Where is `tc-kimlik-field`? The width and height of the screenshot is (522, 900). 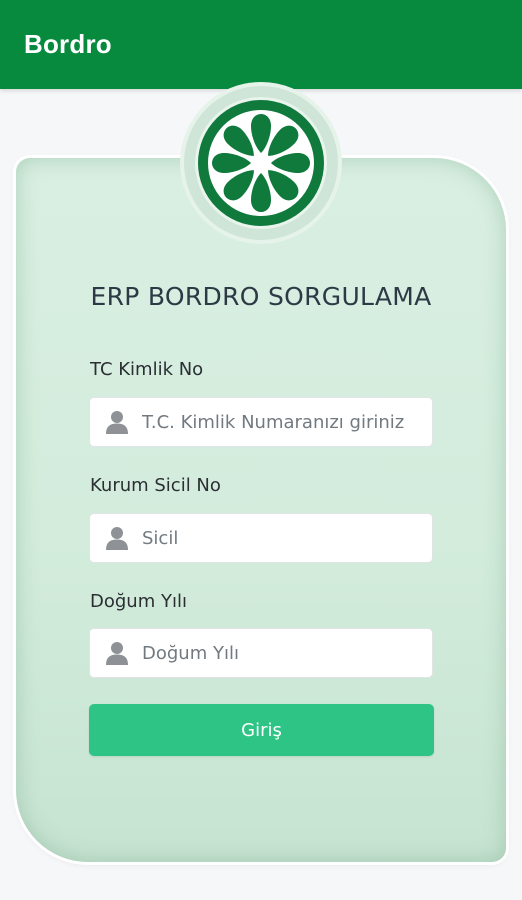 tc-kimlik-field is located at coordinates (261, 422).